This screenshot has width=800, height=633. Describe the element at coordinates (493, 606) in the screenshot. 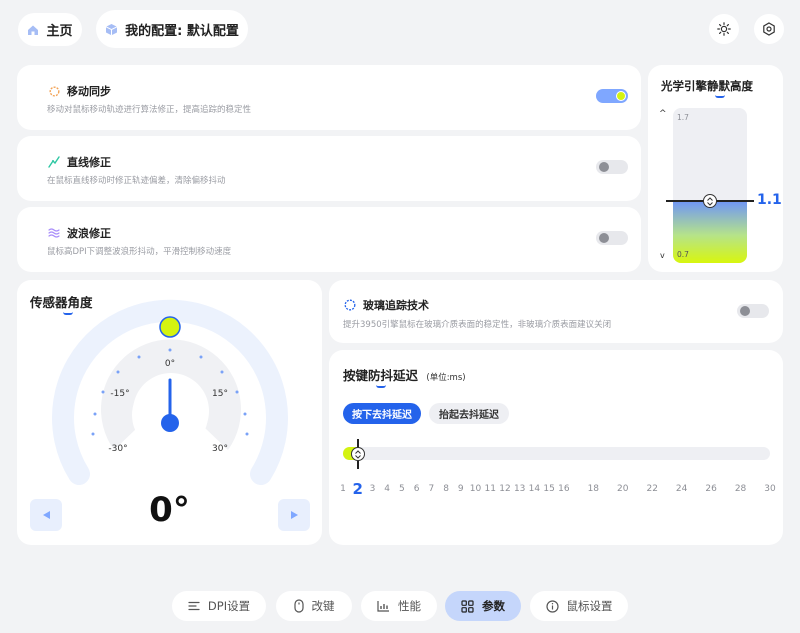

I see `nav-parameters-label: 参数` at that location.